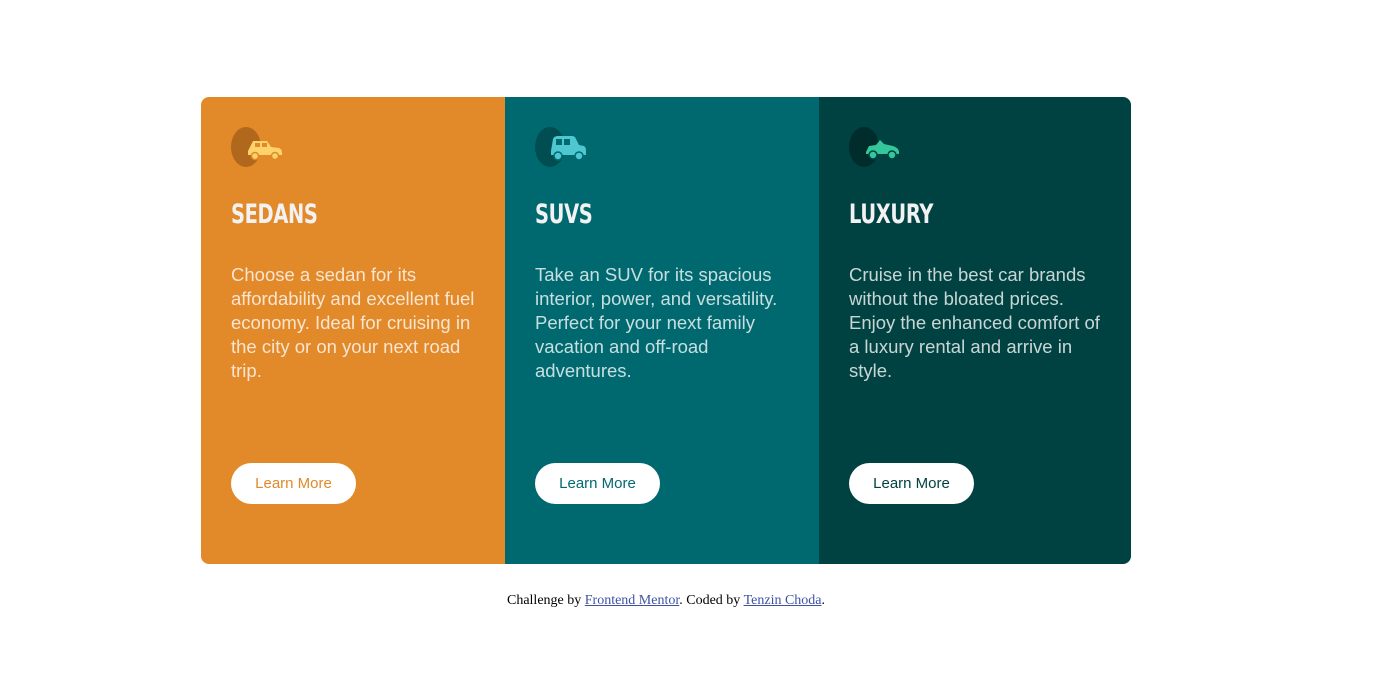 This screenshot has height=682, width=1388. I want to click on sedan-car-icon, so click(263, 147).